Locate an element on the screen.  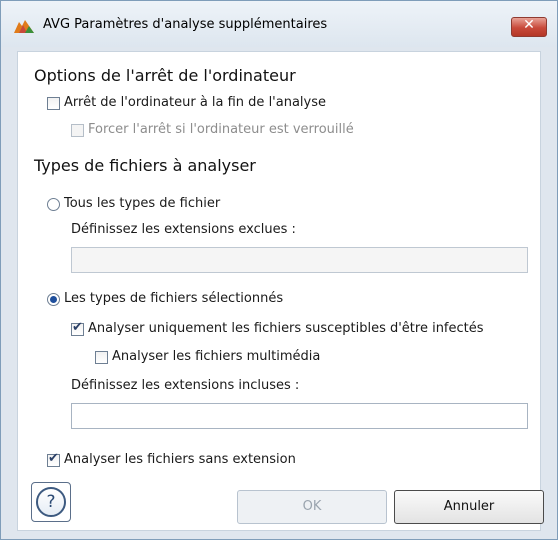
multimedia-label: Analyser les fichiers multimédia is located at coordinates (216, 356).